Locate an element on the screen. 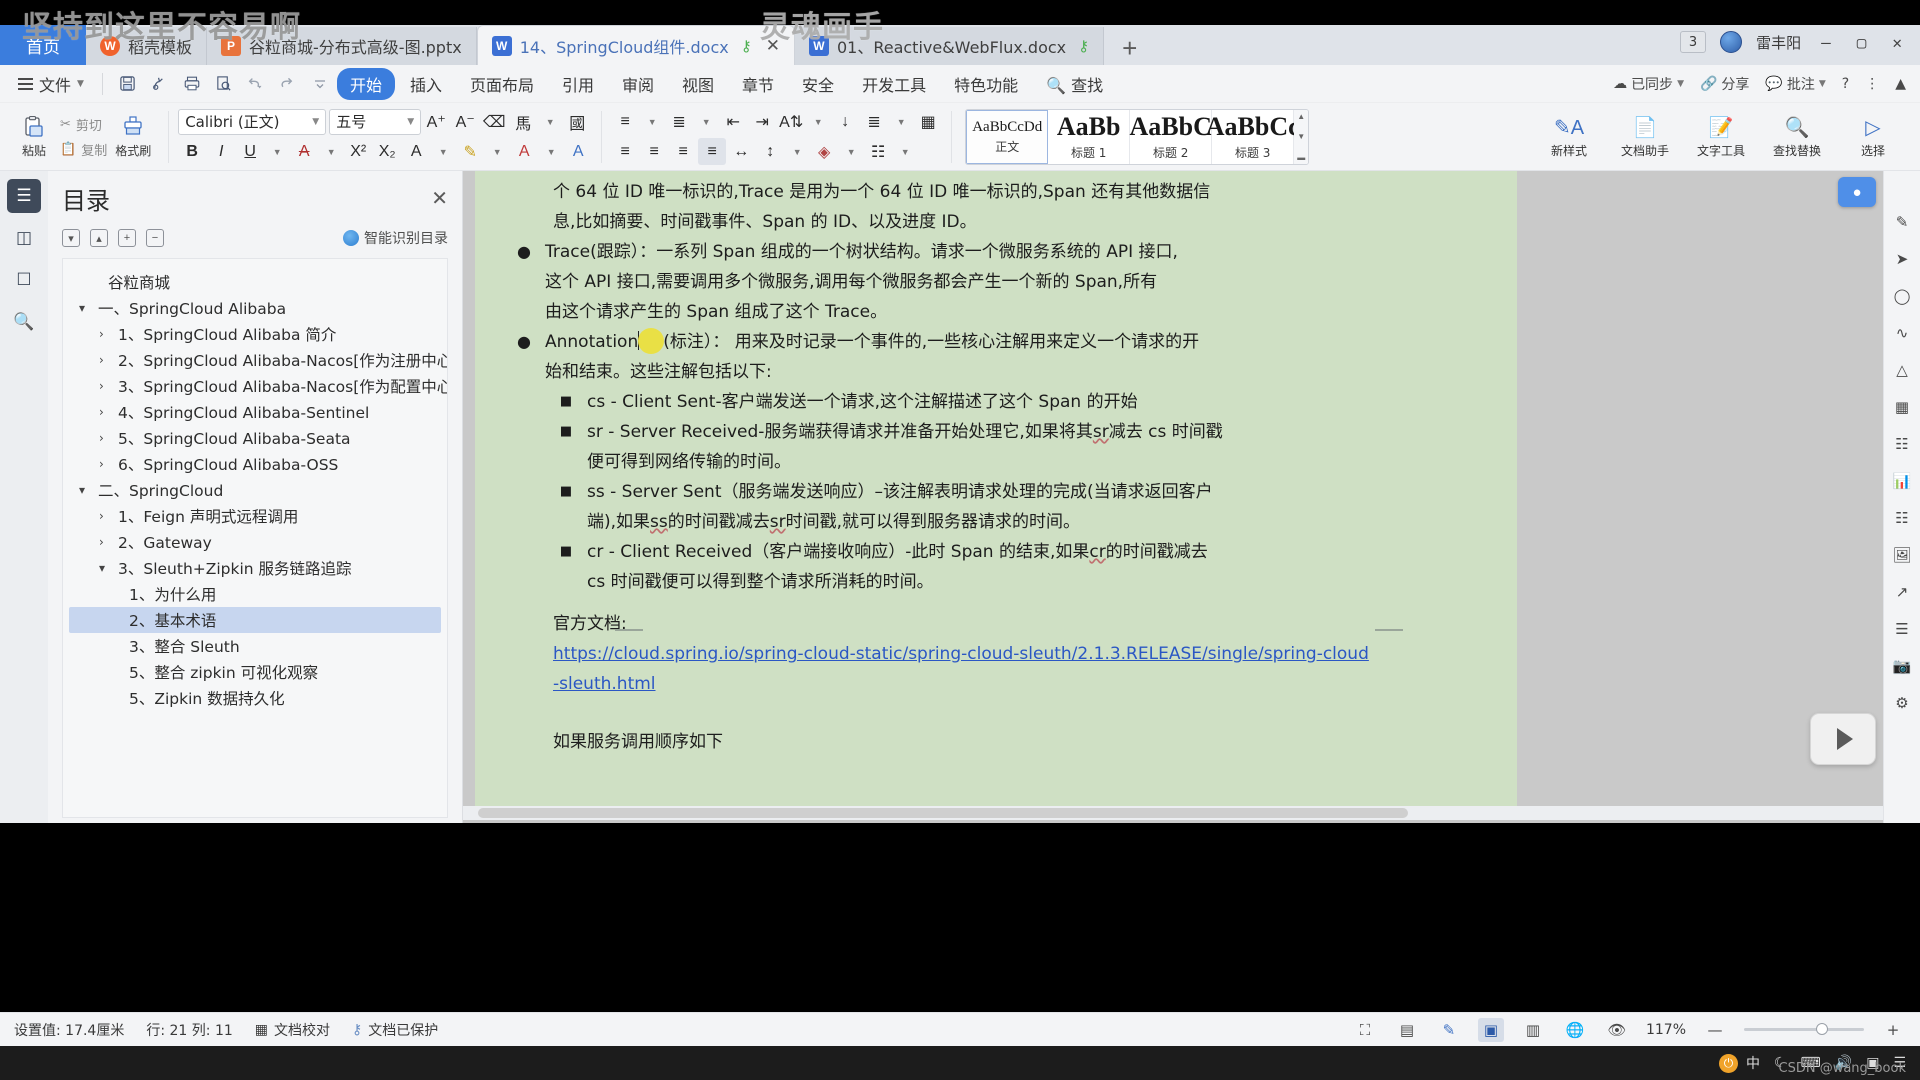  list-item: › 3、SpringCloud Alibaba-Nacos[作为配置中心] is located at coordinates (258, 386).